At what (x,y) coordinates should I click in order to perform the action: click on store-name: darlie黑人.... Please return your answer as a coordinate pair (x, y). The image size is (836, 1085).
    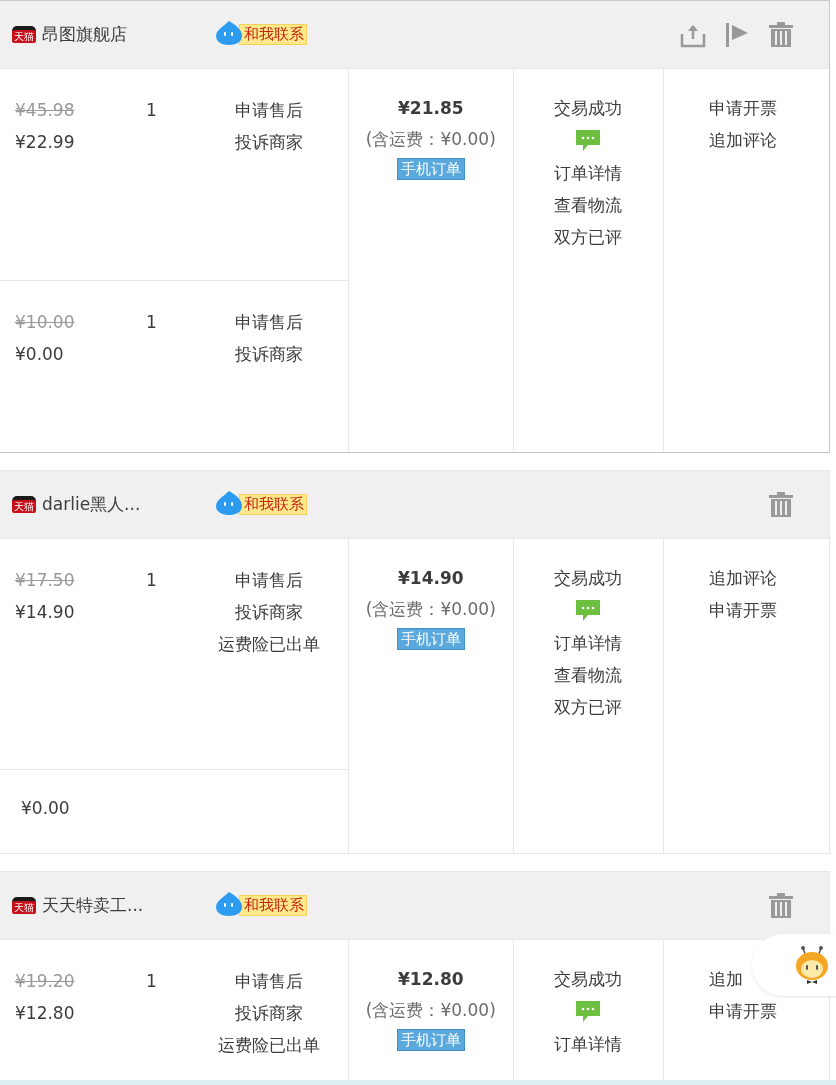
    Looking at the image, I should click on (91, 504).